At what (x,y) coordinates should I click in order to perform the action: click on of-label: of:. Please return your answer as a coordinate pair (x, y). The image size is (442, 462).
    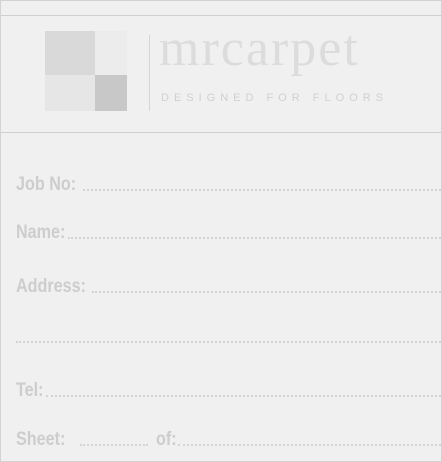
    Looking at the image, I should click on (166, 439).